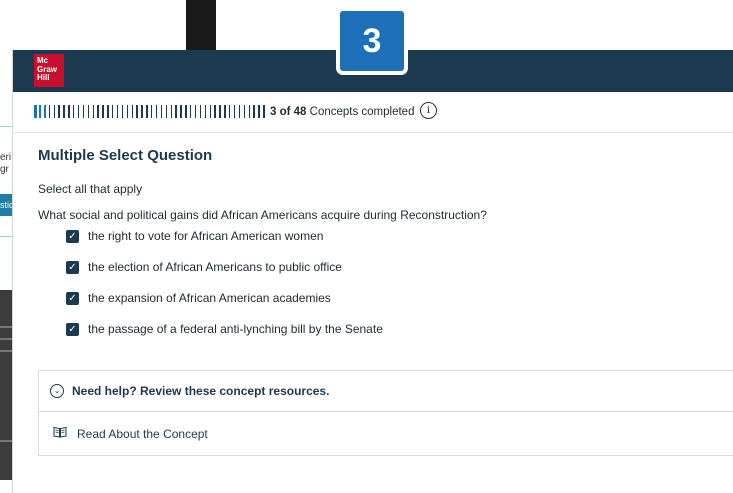 The image size is (733, 493). I want to click on chevron-down-circle-icon: ⌄, so click(57, 391).